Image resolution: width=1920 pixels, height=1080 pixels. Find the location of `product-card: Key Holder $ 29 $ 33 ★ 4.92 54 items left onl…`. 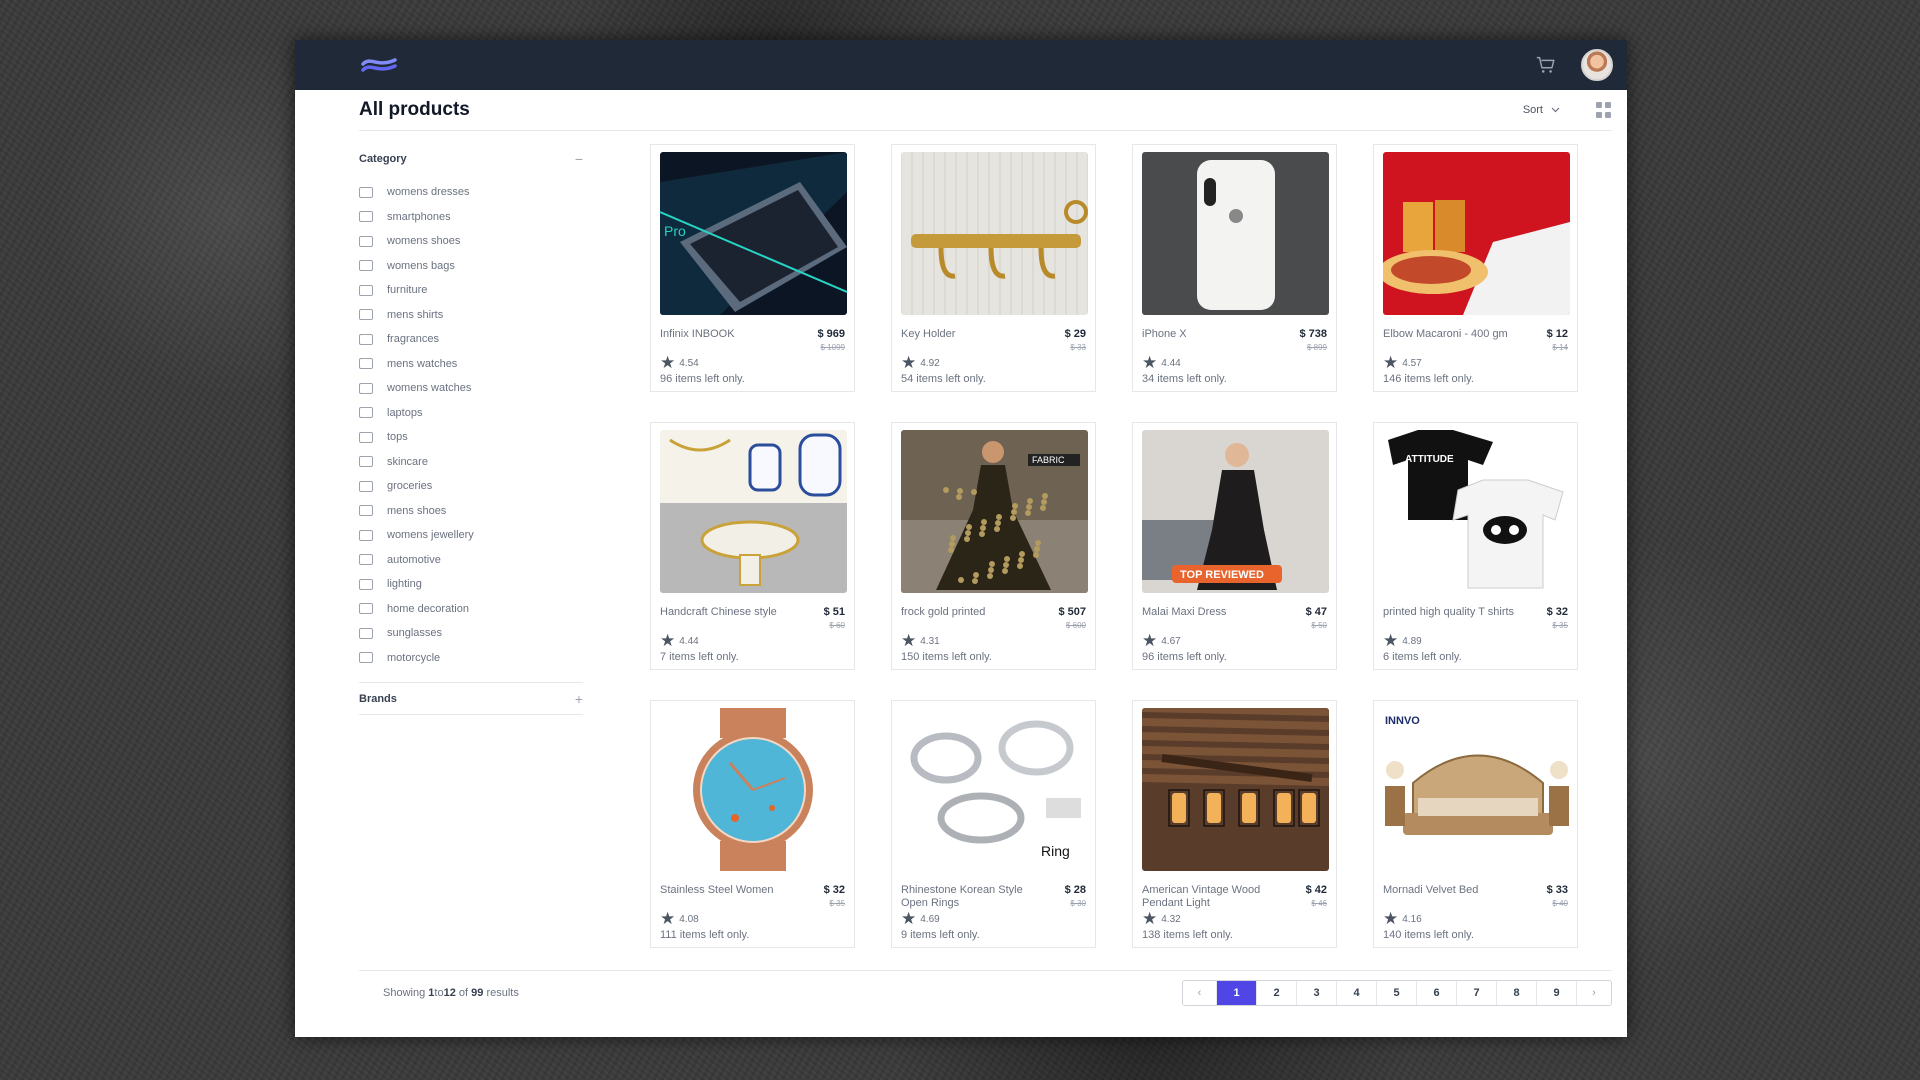

product-card: Key Holder $ 29 $ 33 ★ 4.92 54 items left onl… is located at coordinates (993, 268).